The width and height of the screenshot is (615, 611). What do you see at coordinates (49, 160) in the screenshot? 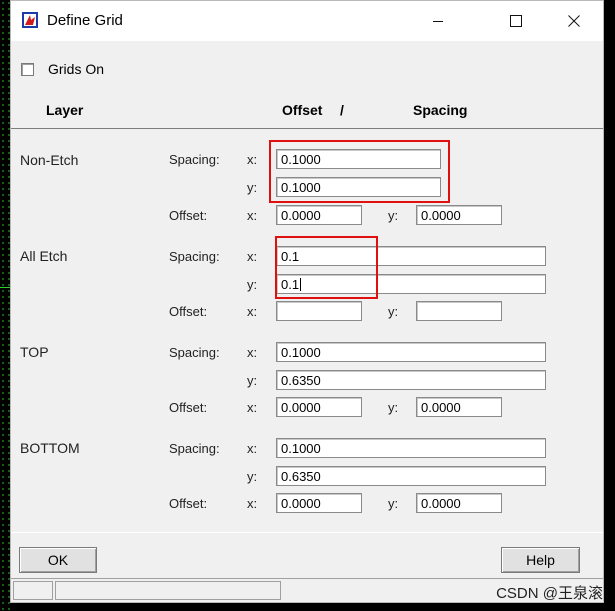
I see `layer-name-non-etch: Non-Etch` at bounding box center [49, 160].